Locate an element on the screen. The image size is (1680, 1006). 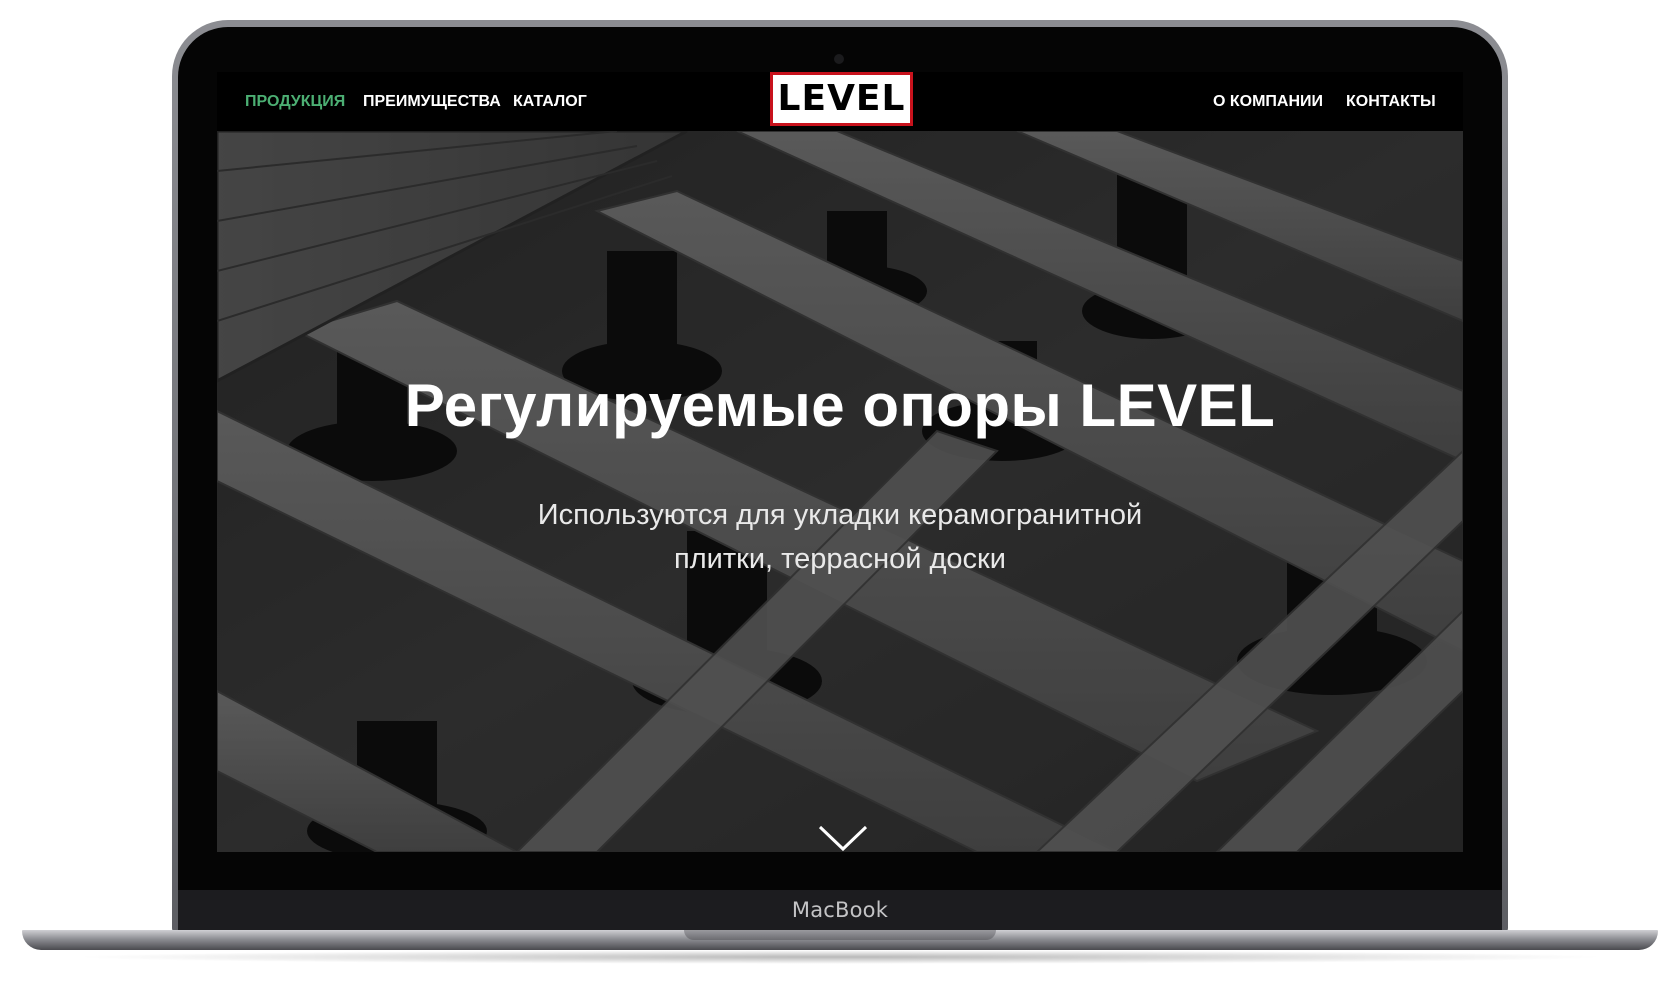
device-brand-label: MacBook is located at coordinates (840, 910).